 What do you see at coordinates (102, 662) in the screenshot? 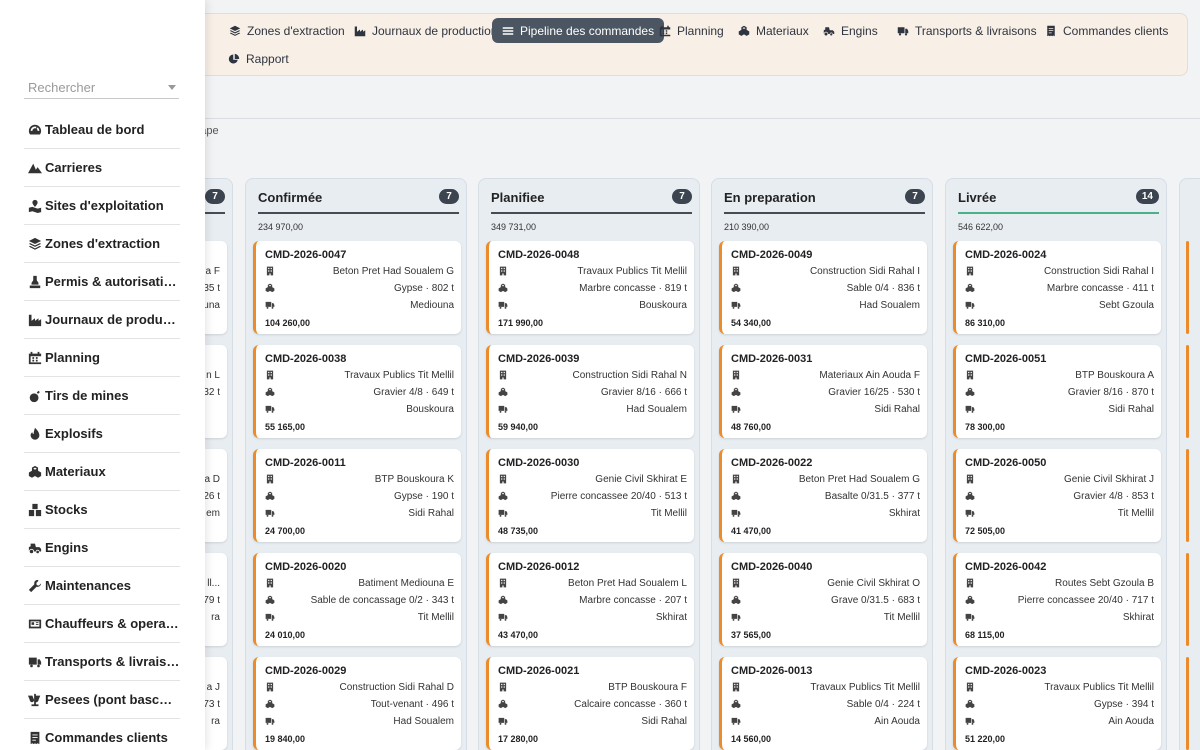
I see `sidebar-item: Transports & livraisons` at bounding box center [102, 662].